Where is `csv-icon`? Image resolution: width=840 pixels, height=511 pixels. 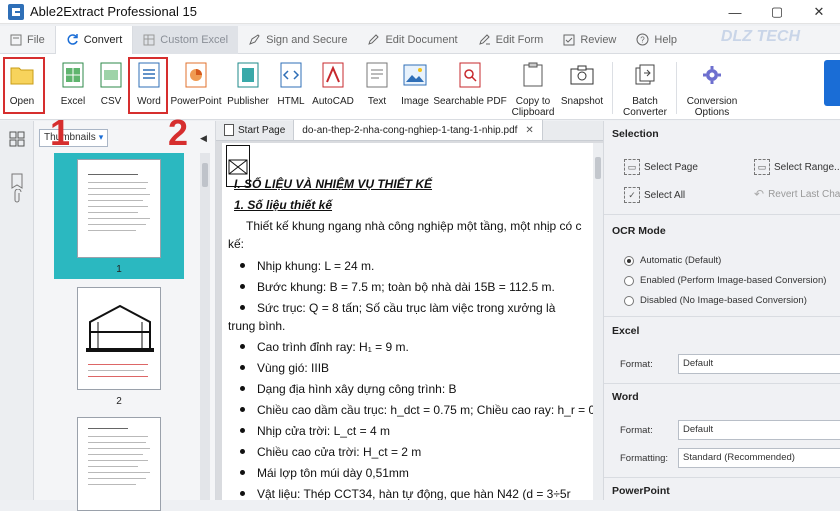
csv-icon is located at coordinates (111, 75).